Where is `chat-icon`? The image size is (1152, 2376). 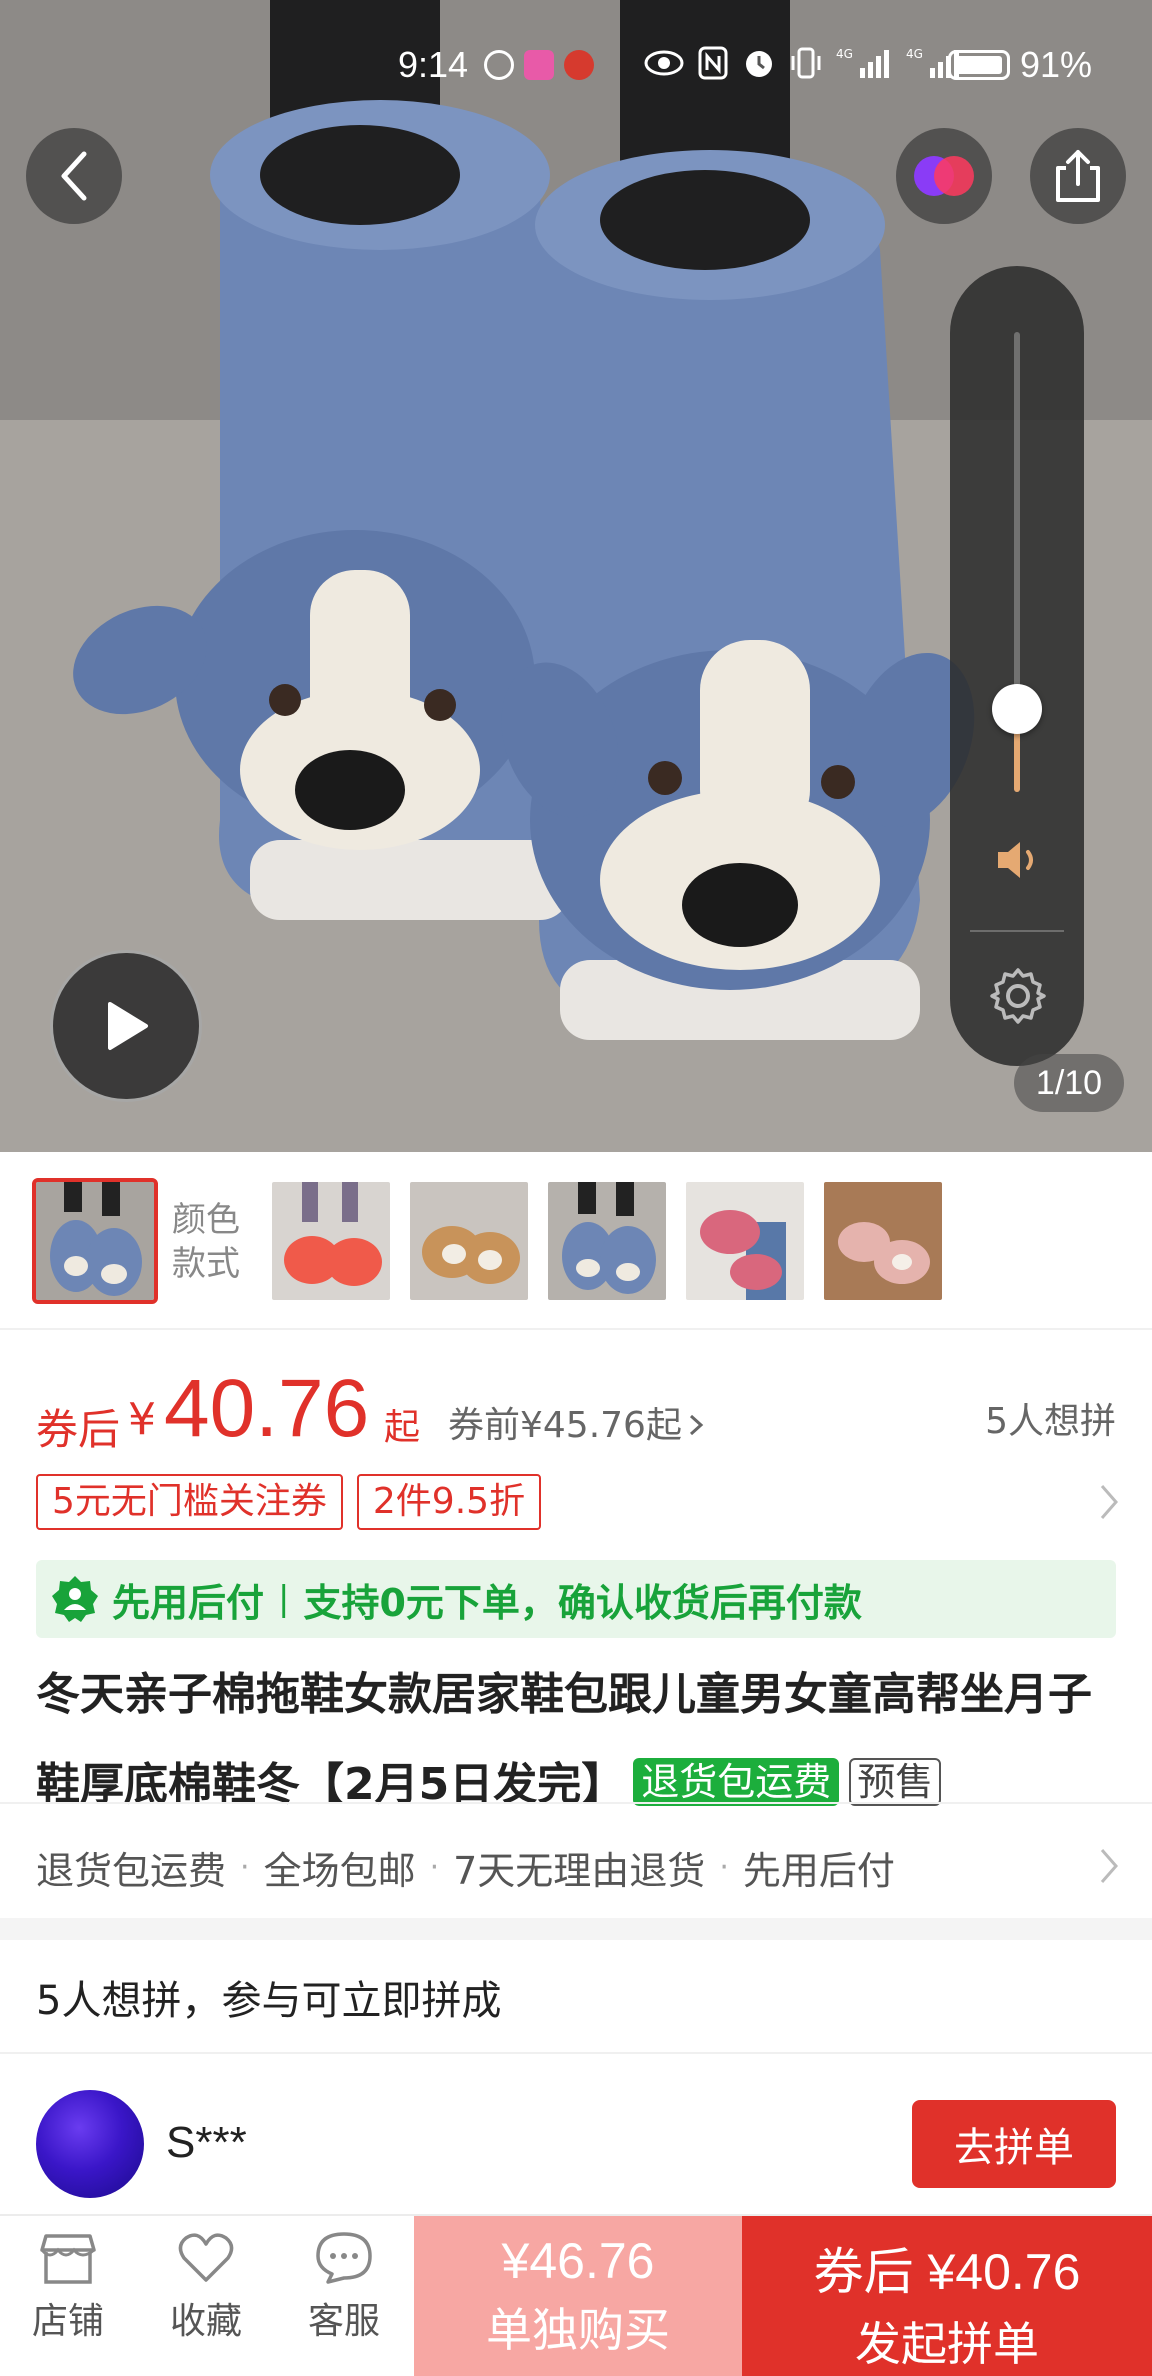
chat-icon is located at coordinates (344, 2258).